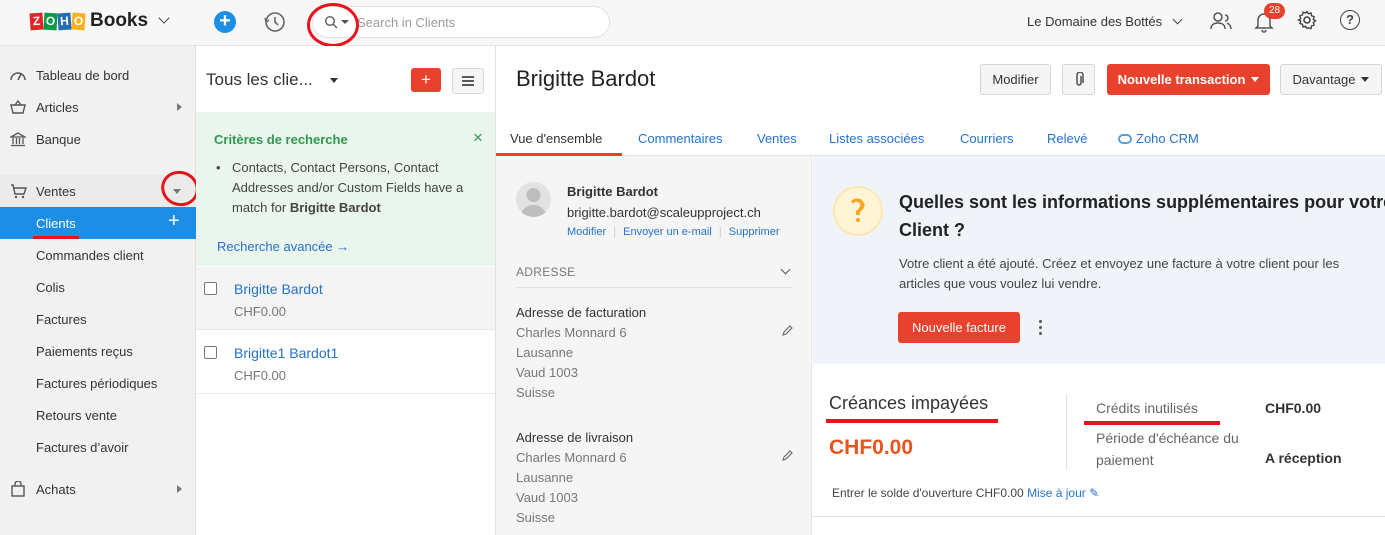 Image resolution: width=1385 pixels, height=535 pixels. Describe the element at coordinates (667, 232) in the screenshot. I see `contact-email-link: Envoyer un e-mail` at that location.